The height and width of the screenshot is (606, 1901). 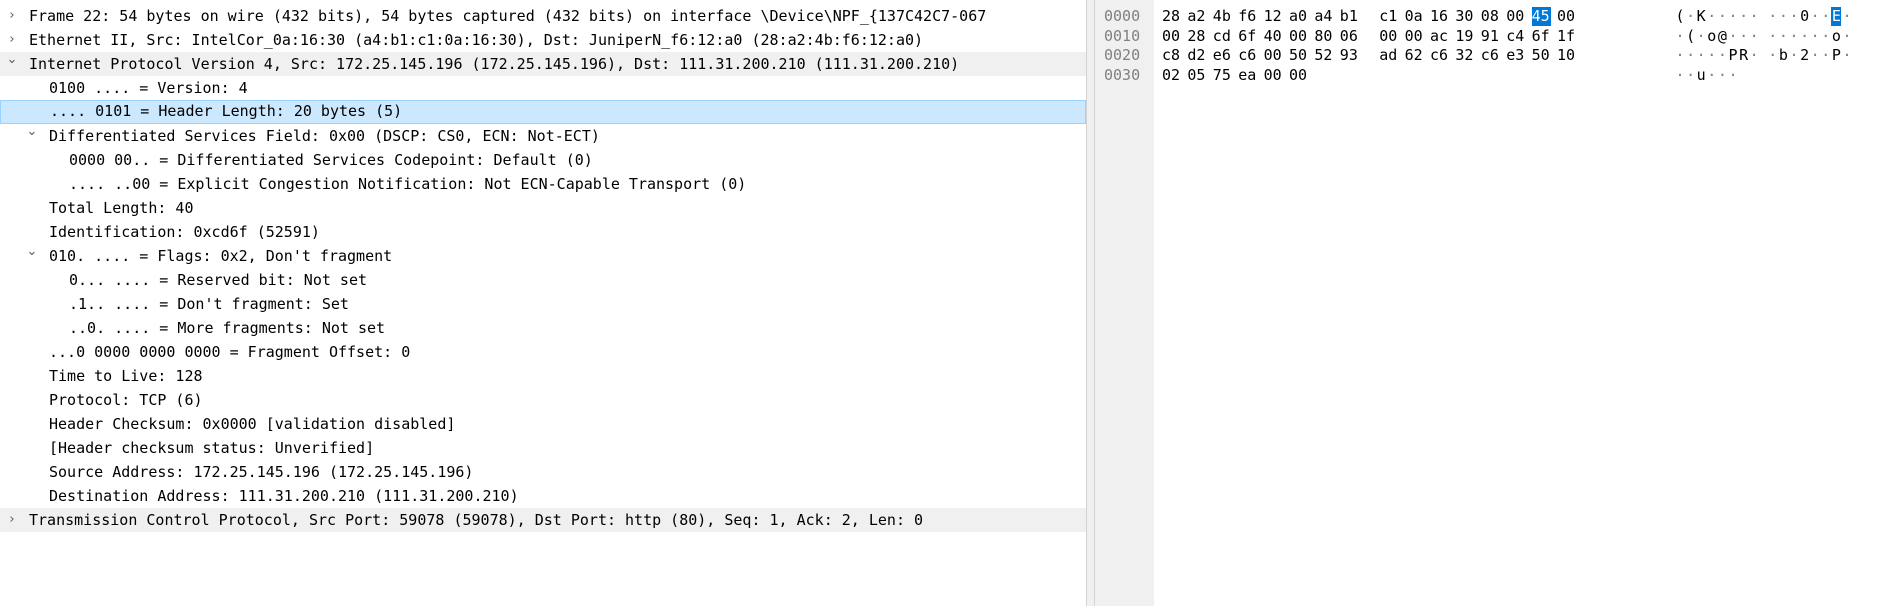 What do you see at coordinates (1490, 16) in the screenshot?
I see `hex-byte: 08` at bounding box center [1490, 16].